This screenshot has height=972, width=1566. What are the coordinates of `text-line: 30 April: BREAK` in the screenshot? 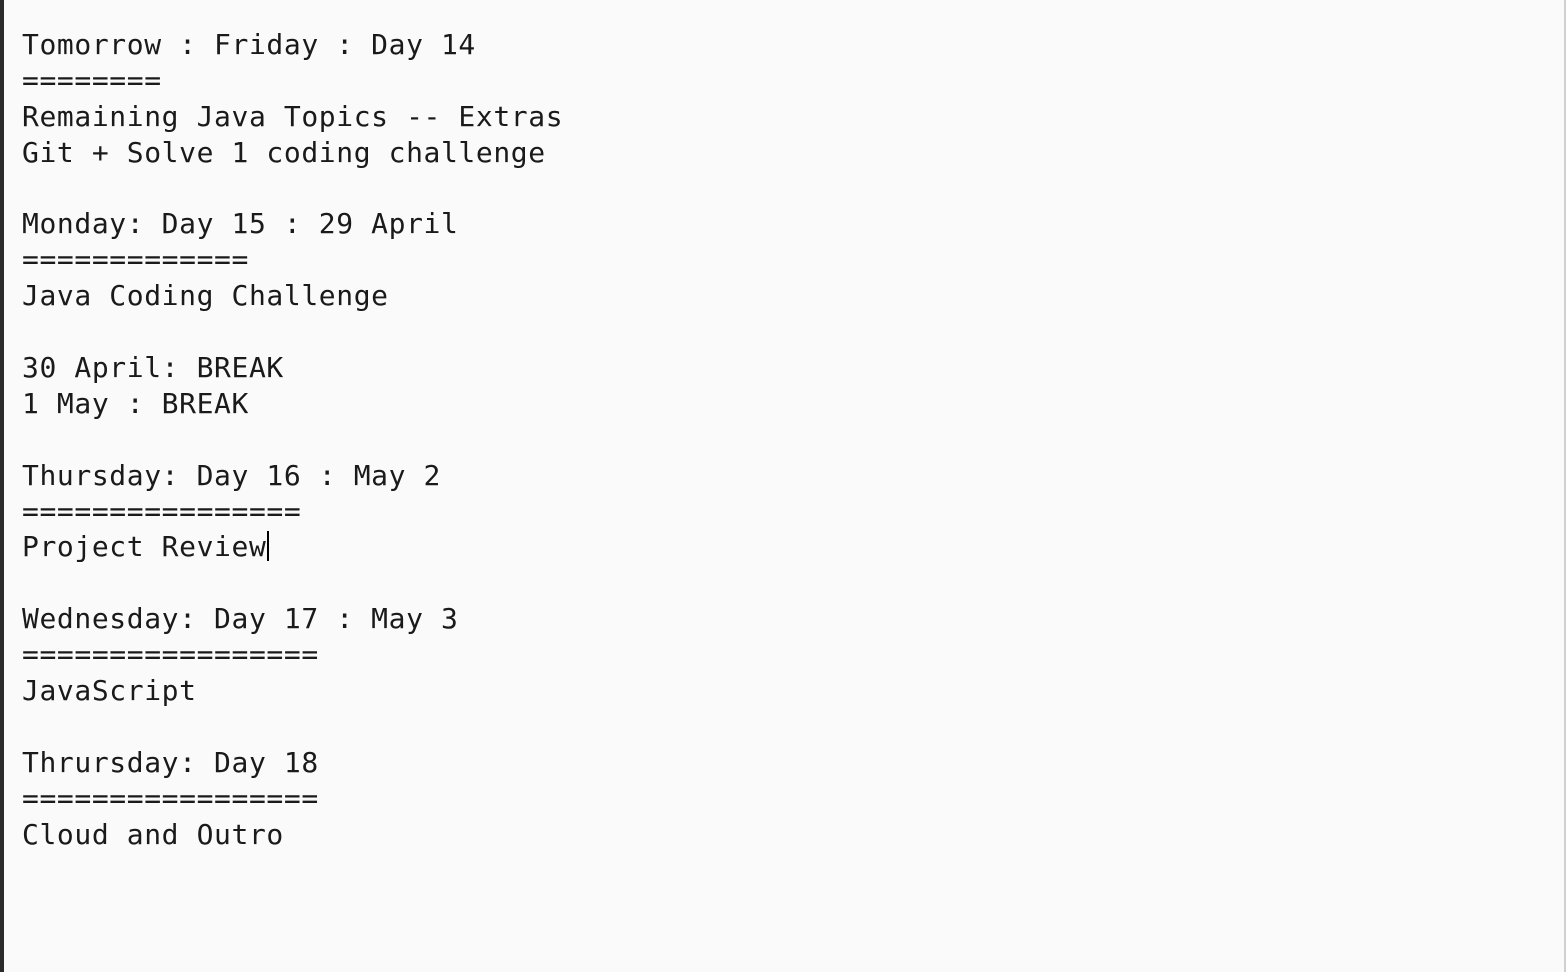 It's located at (153, 368).